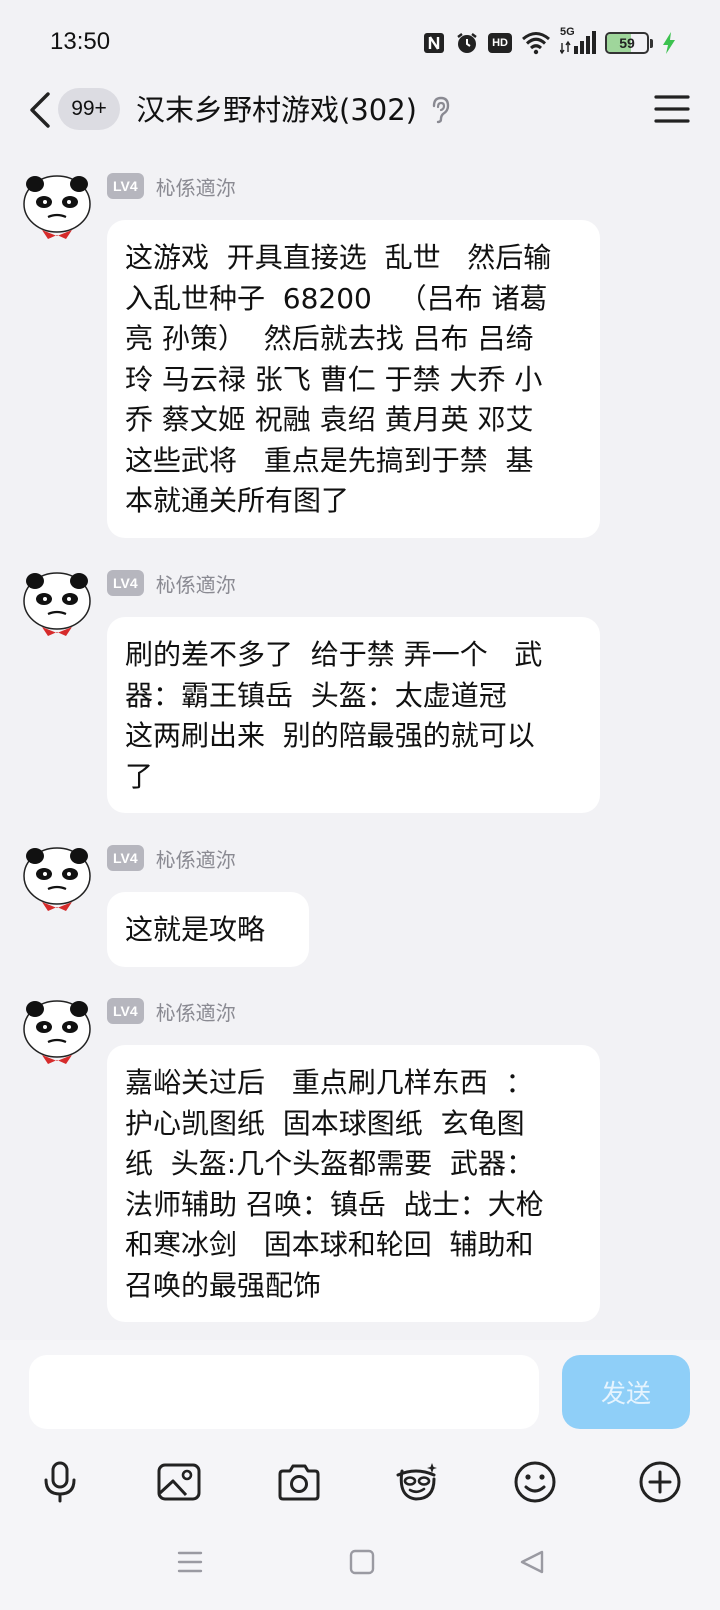 The image size is (720, 1610). I want to click on recent-apps-button, so click(190, 1562).